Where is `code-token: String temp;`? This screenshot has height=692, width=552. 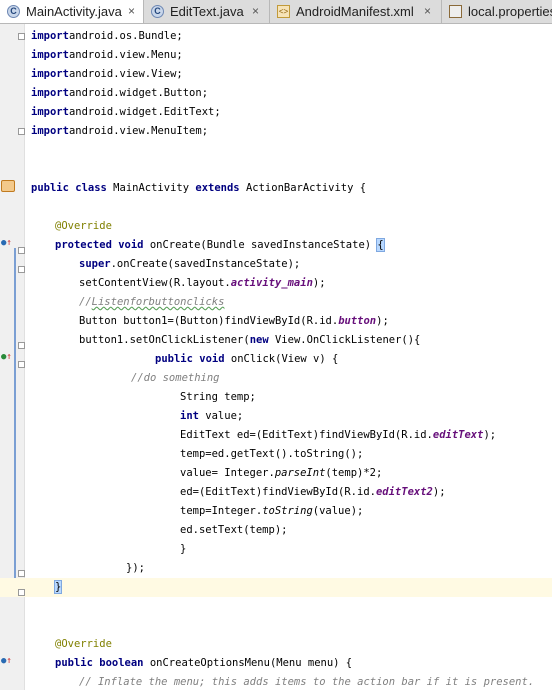
code-token: String temp; is located at coordinates (218, 397).